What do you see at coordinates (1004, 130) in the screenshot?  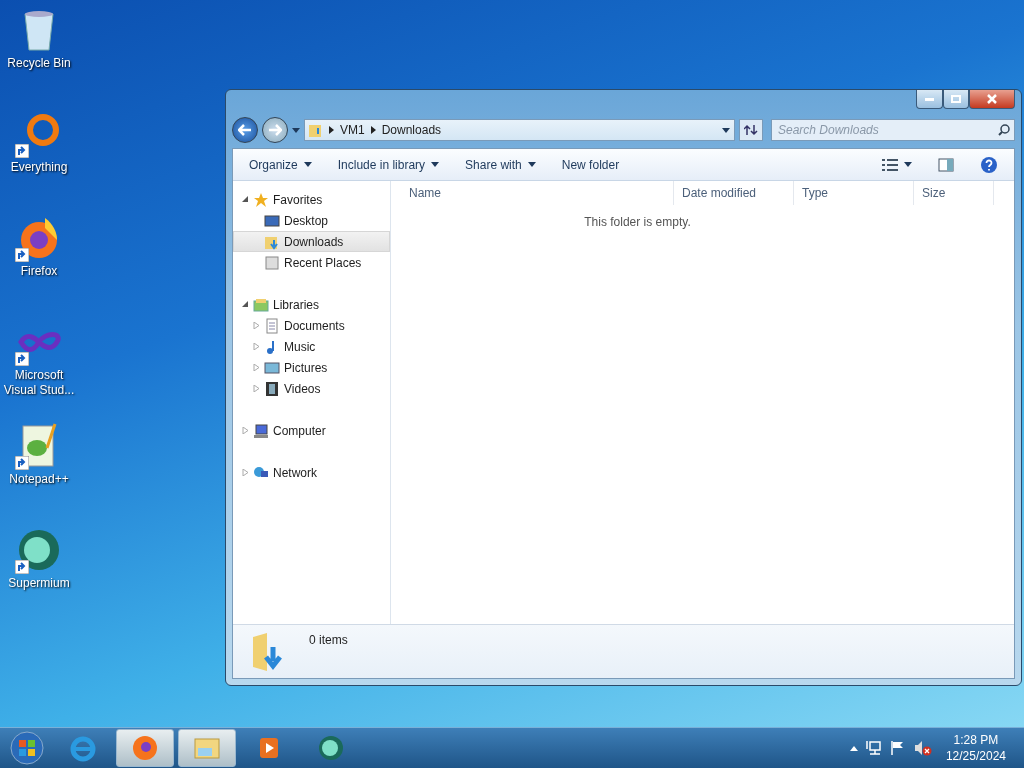 I see `search-icon` at bounding box center [1004, 130].